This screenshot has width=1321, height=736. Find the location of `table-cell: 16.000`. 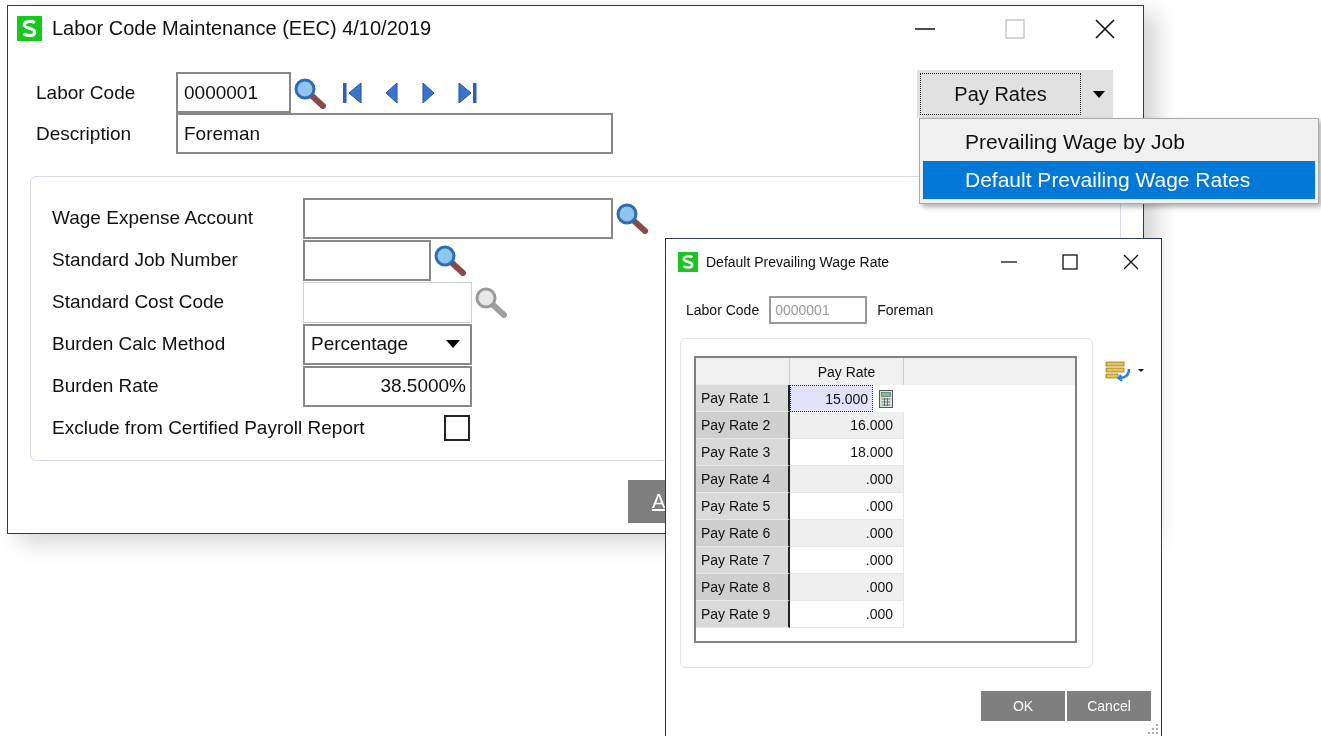

table-cell: 16.000 is located at coordinates (847, 425).